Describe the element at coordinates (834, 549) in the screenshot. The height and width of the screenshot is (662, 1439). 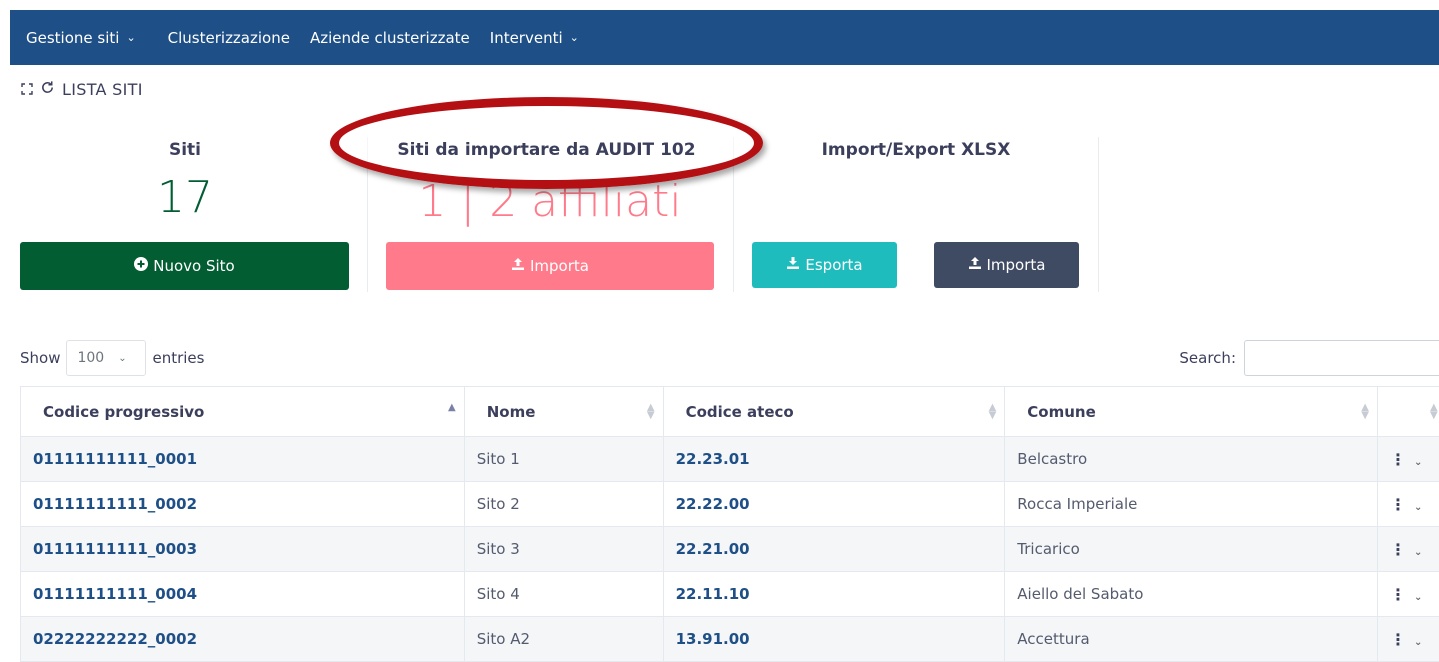
I see `cell-ateco: 22.21.00` at that location.